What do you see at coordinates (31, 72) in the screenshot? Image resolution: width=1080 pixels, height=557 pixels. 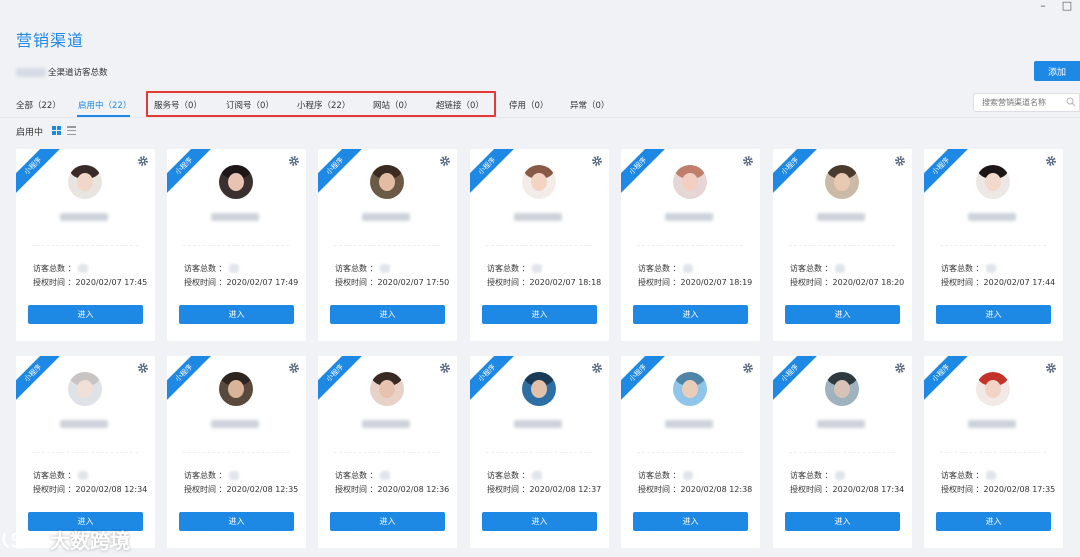 I see `visitor-total-value-blurred` at bounding box center [31, 72].